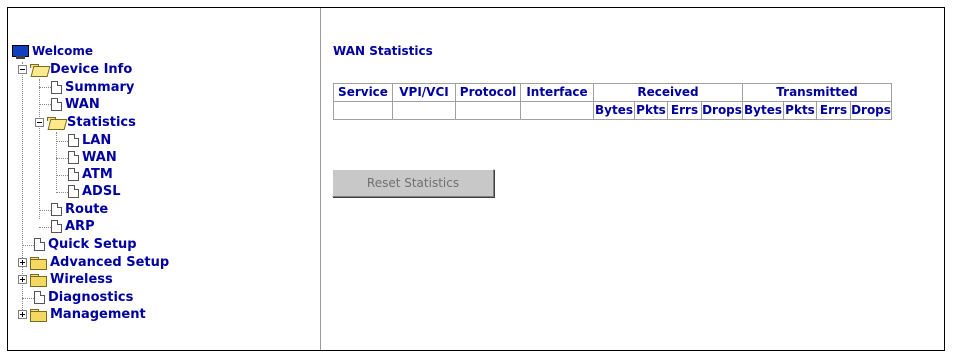 This screenshot has height=356, width=953. Describe the element at coordinates (101, 191) in the screenshot. I see `tree-label: ADSL` at that location.